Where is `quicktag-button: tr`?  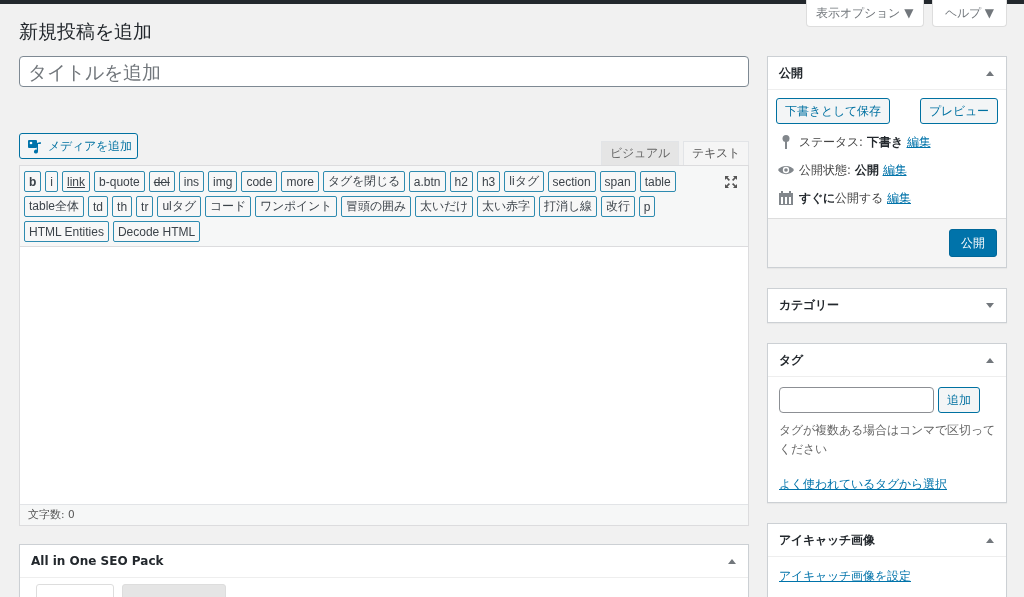 quicktag-button: tr is located at coordinates (145, 206).